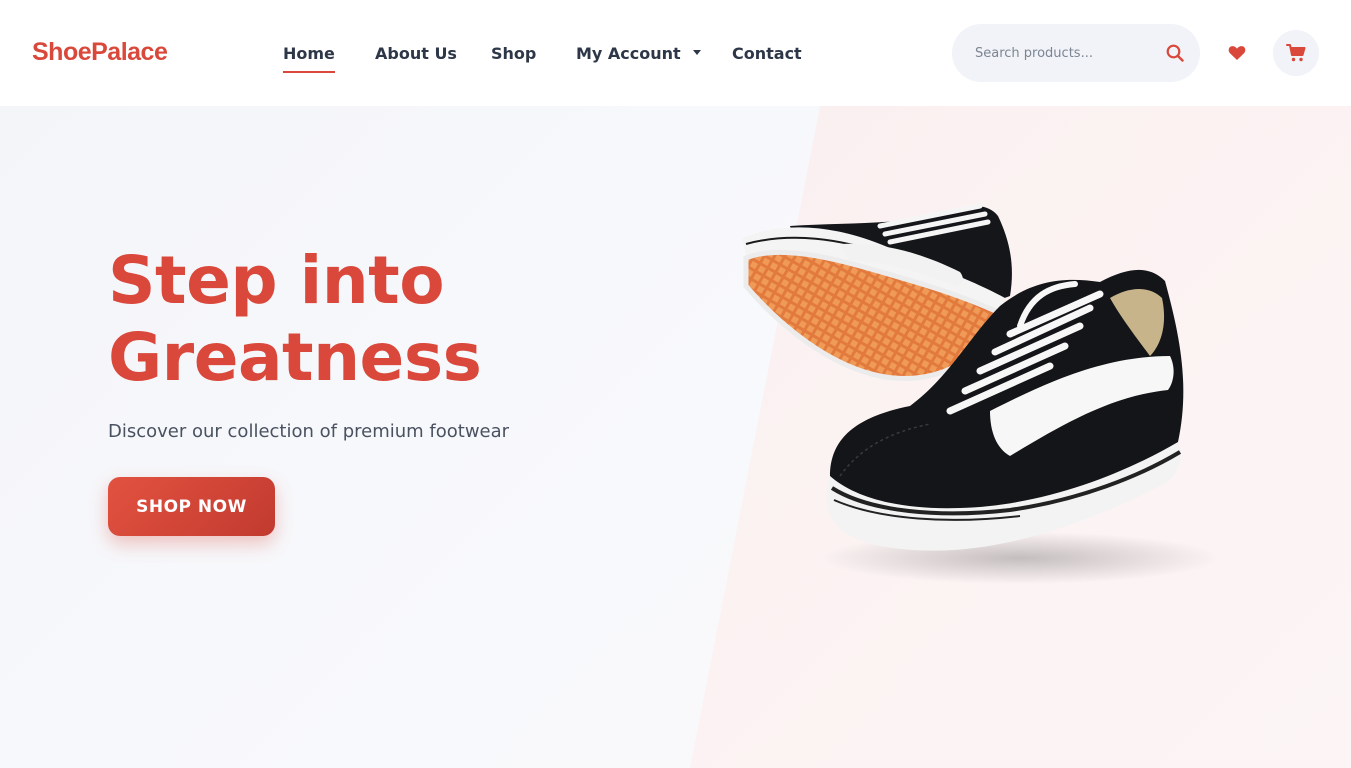 The image size is (1351, 768). Describe the element at coordinates (416, 53) in the screenshot. I see `nav-about-us: About Us` at that location.